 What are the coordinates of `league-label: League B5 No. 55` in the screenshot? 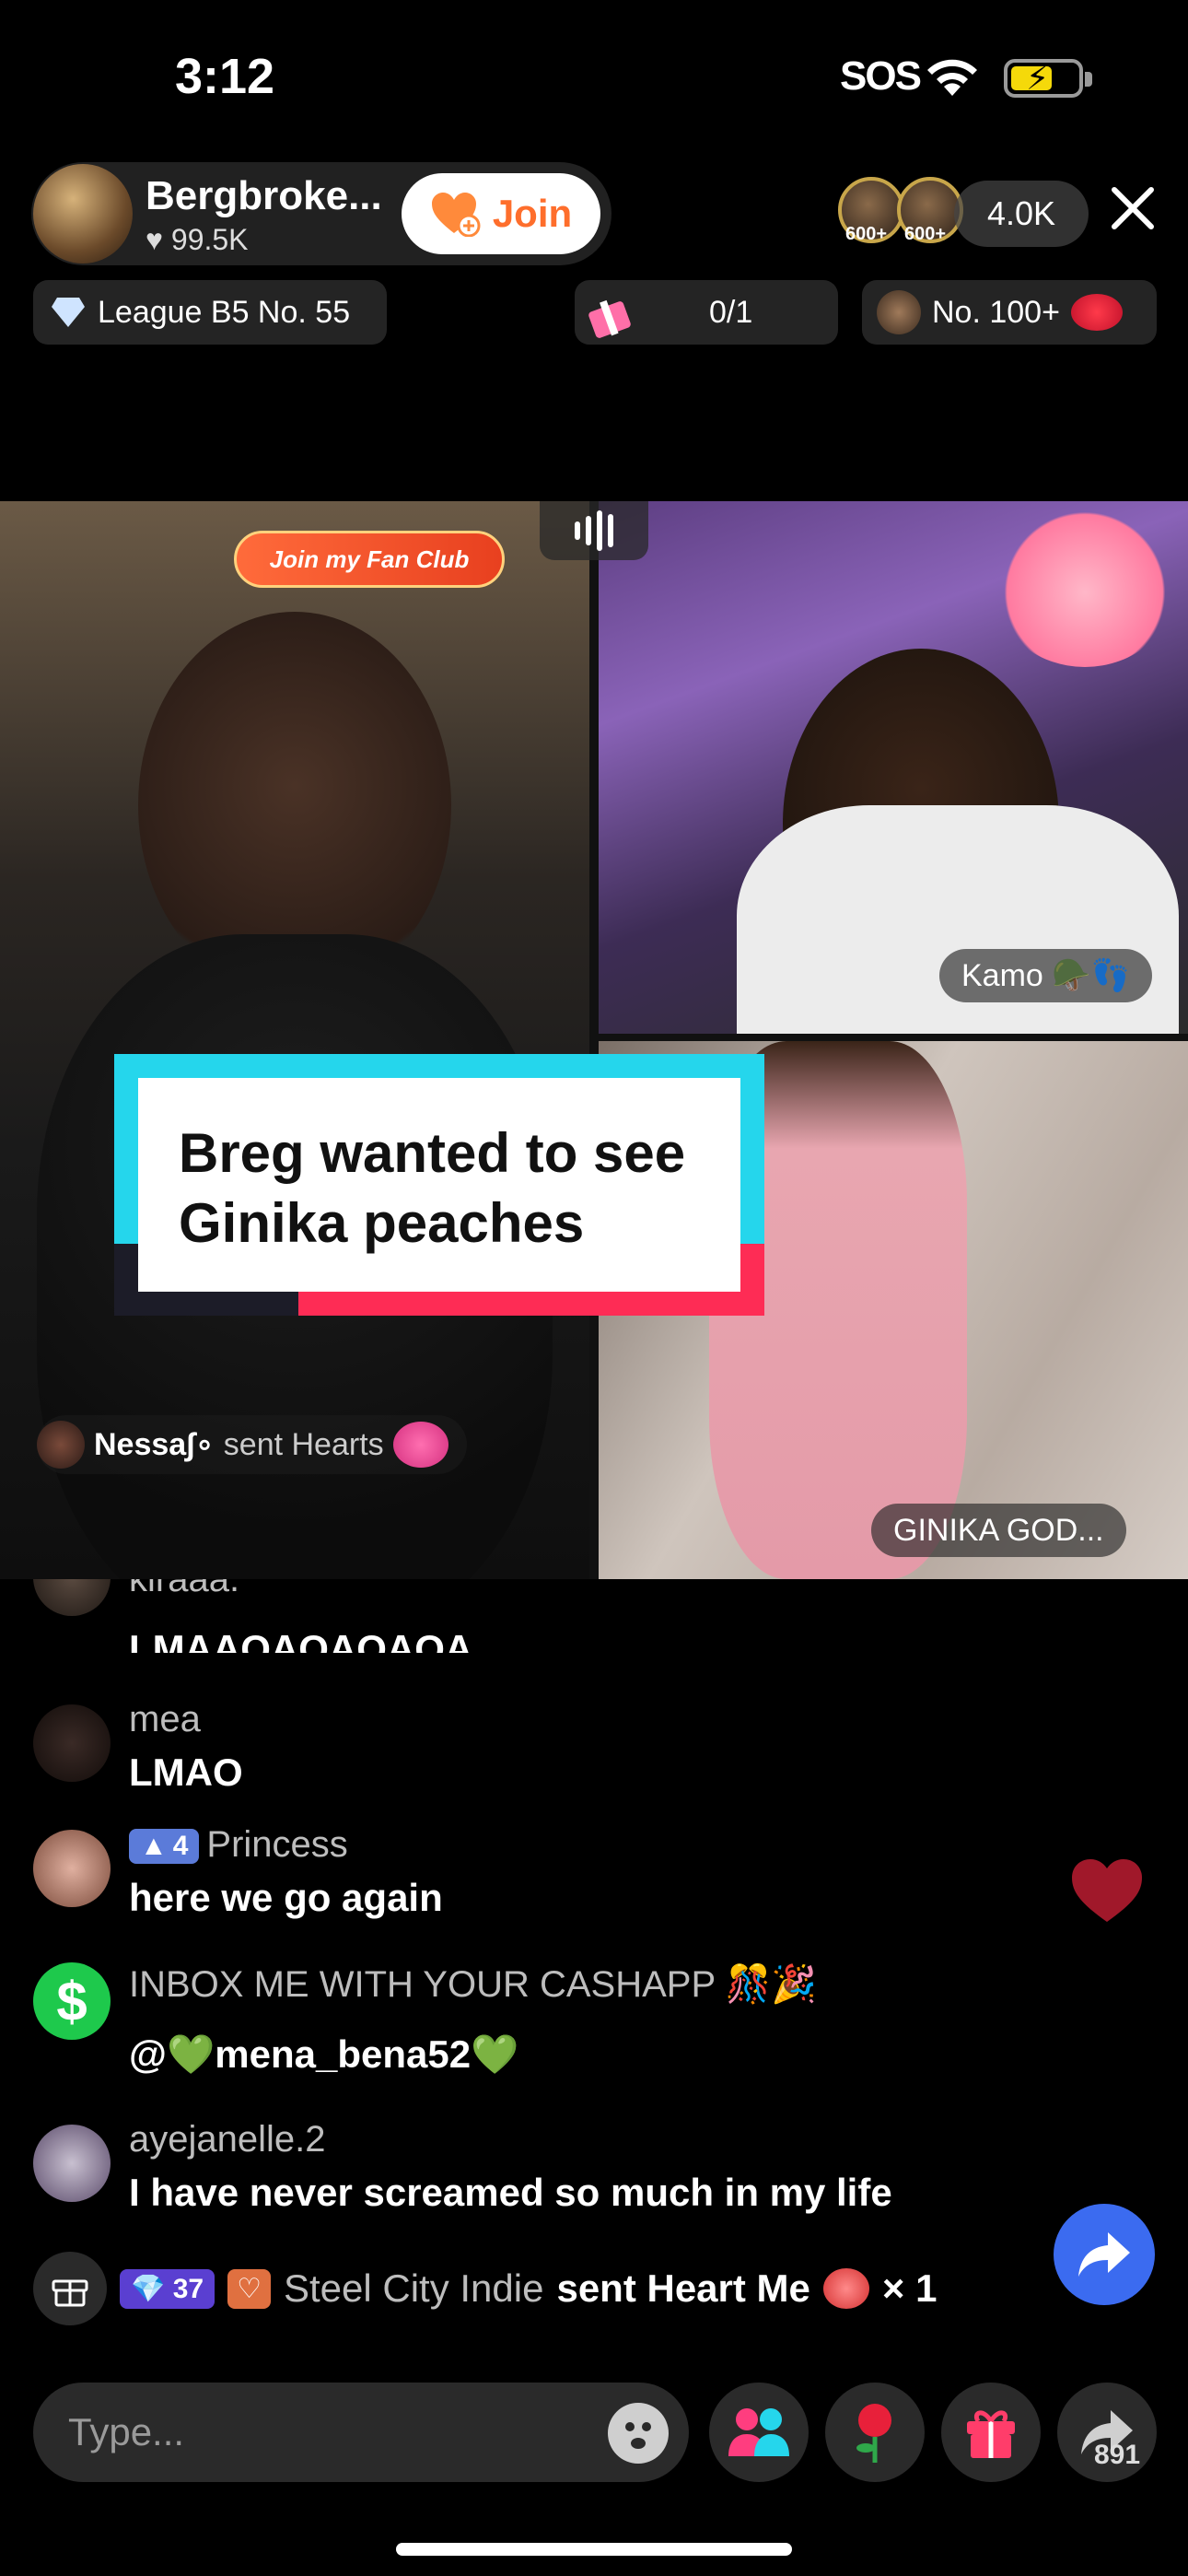 It's located at (224, 312).